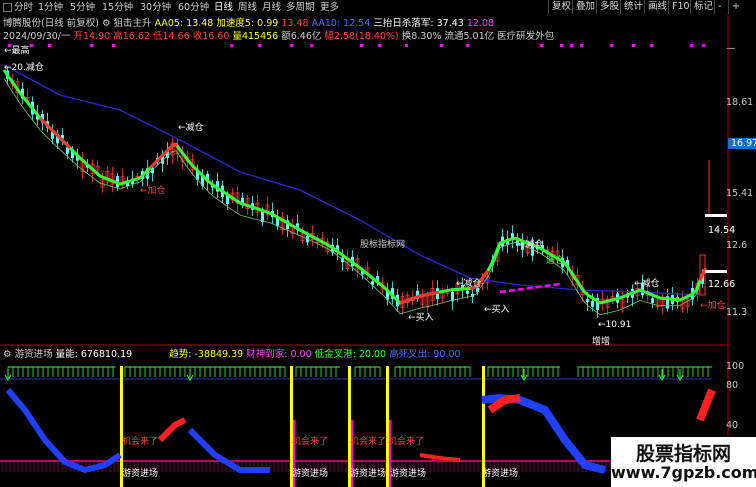  Describe the element at coordinates (555, 261) in the screenshot. I see `annotation-hold: 遇仓` at that location.